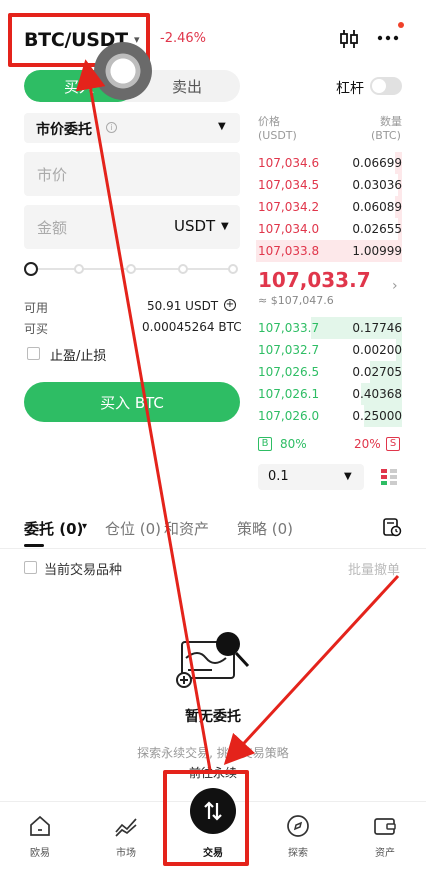 This screenshot has height=872, width=426. Describe the element at coordinates (40, 853) in the screenshot. I see `nav-label: 欧易` at that location.